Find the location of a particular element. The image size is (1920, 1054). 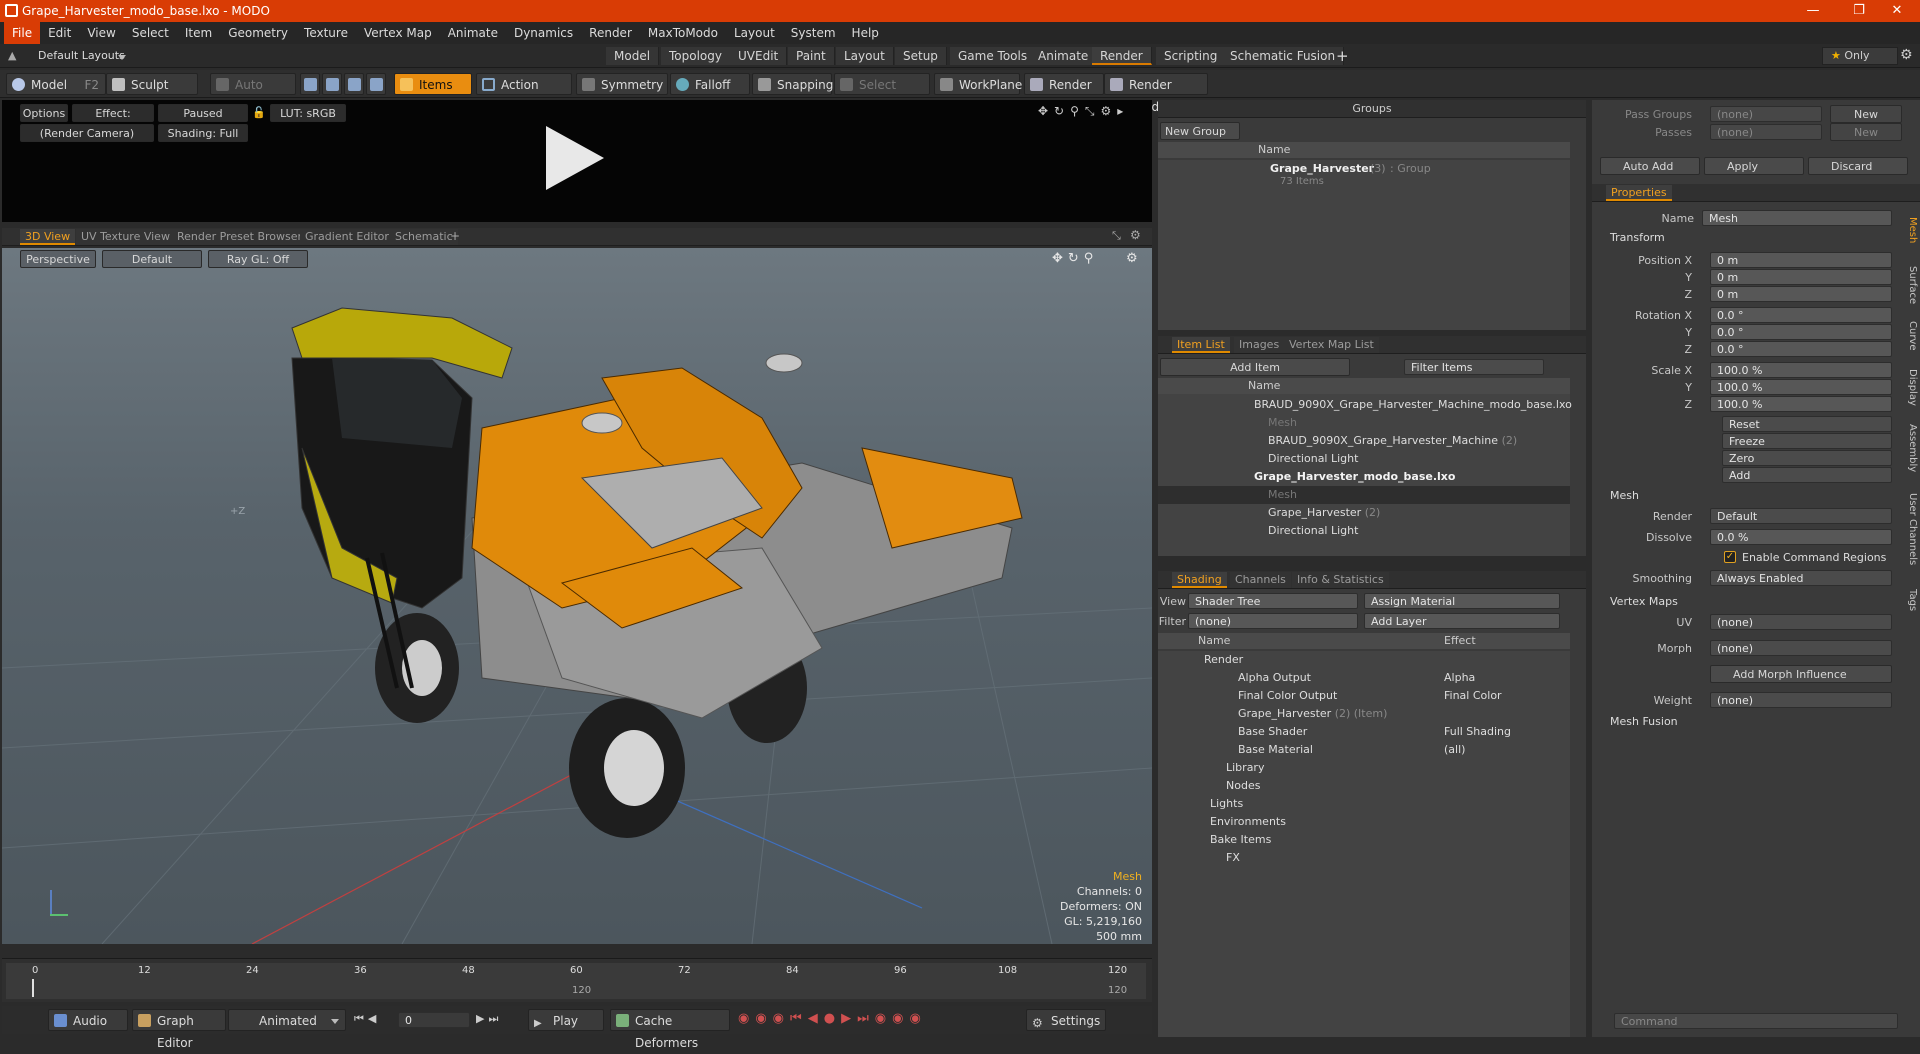

menu-render: Render is located at coordinates (610, 33).